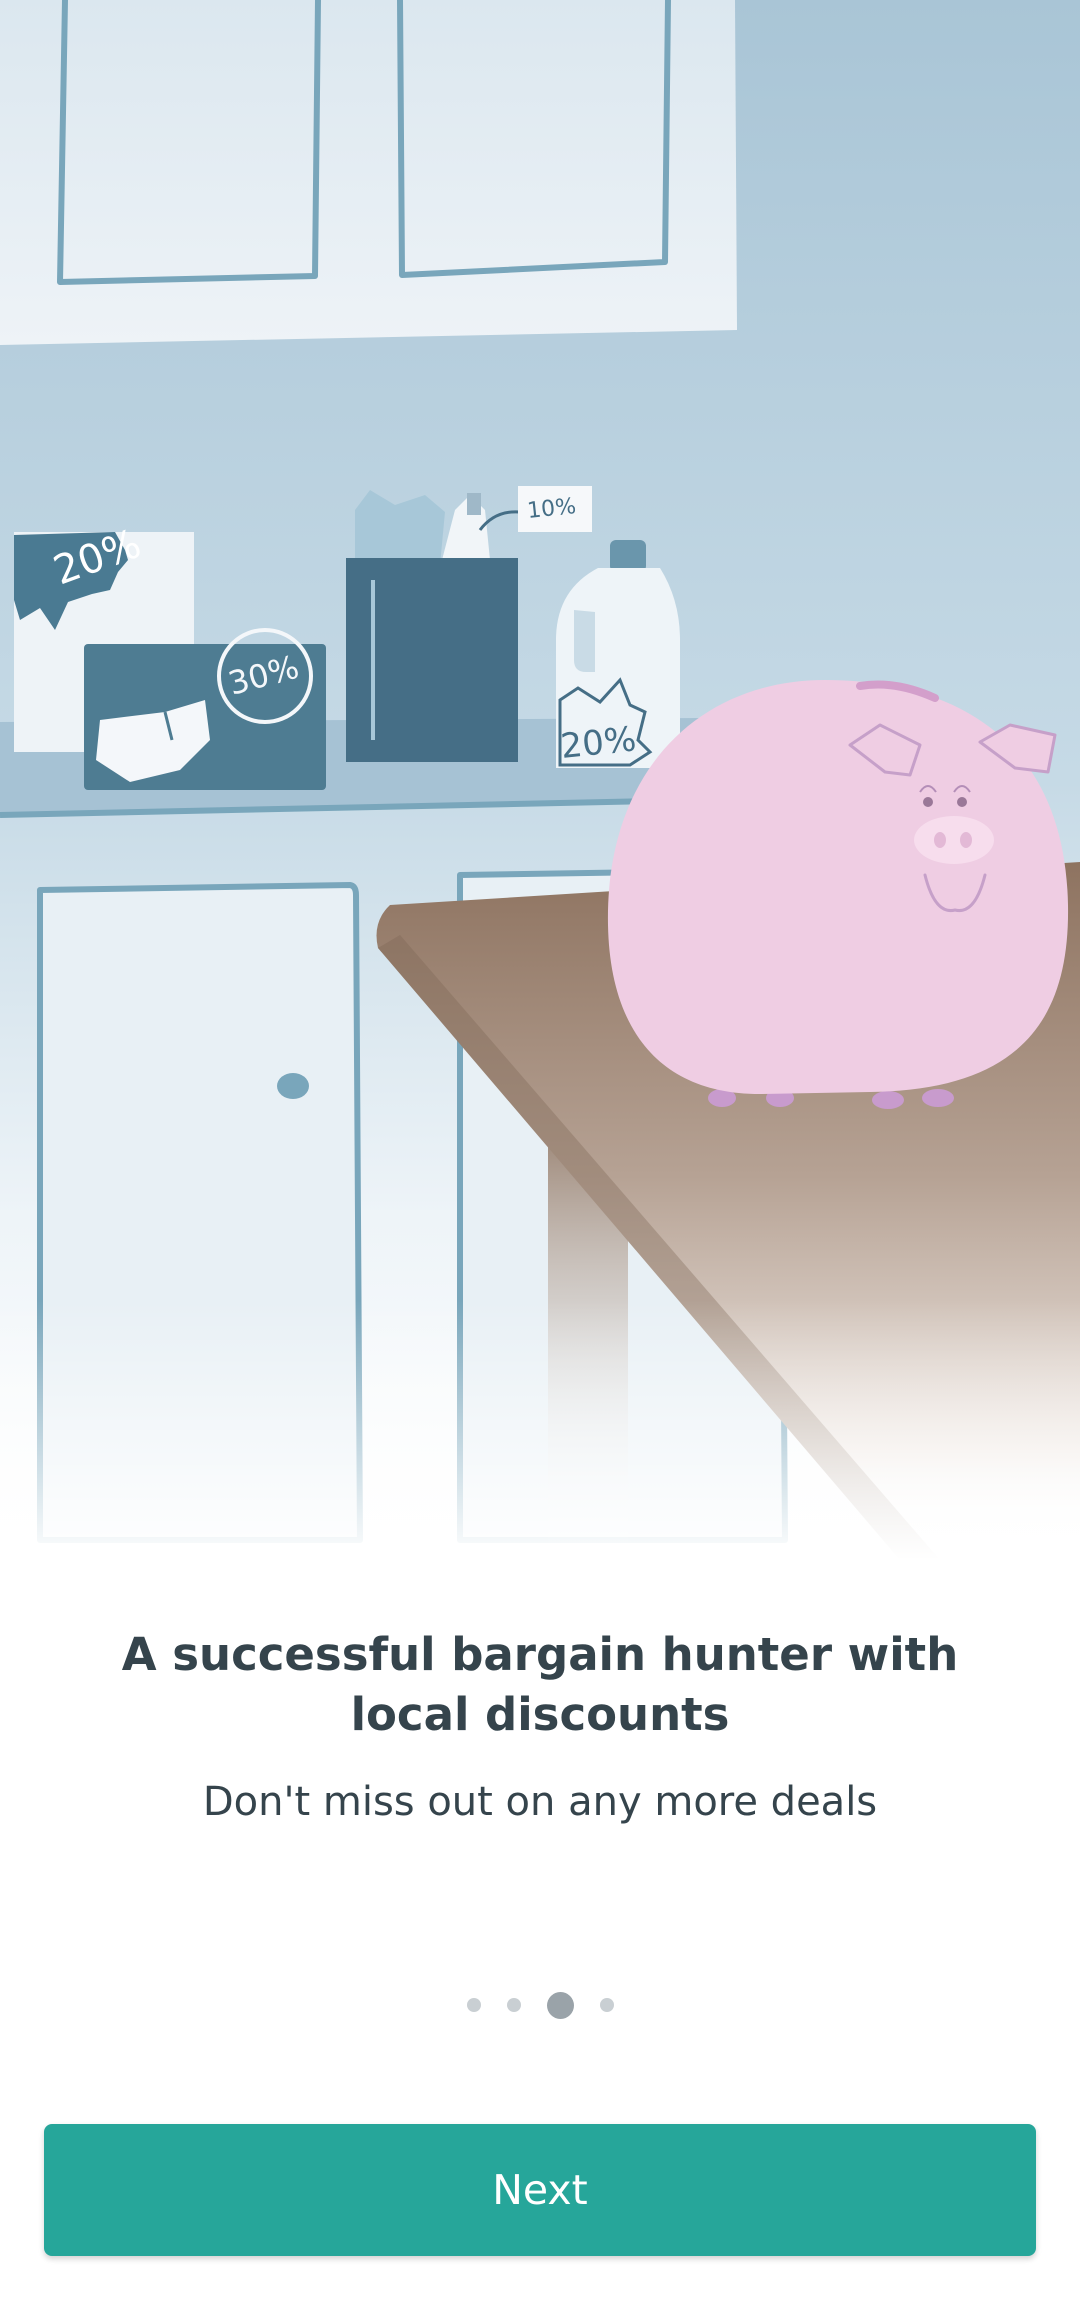  Describe the element at coordinates (540, 1802) in the screenshot. I see `onboarding-subtitle: Don't miss out on any more deals` at that location.